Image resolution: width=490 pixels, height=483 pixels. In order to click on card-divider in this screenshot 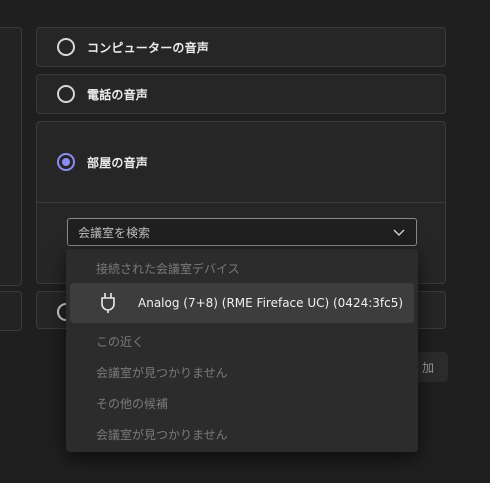, I will do `click(241, 202)`.